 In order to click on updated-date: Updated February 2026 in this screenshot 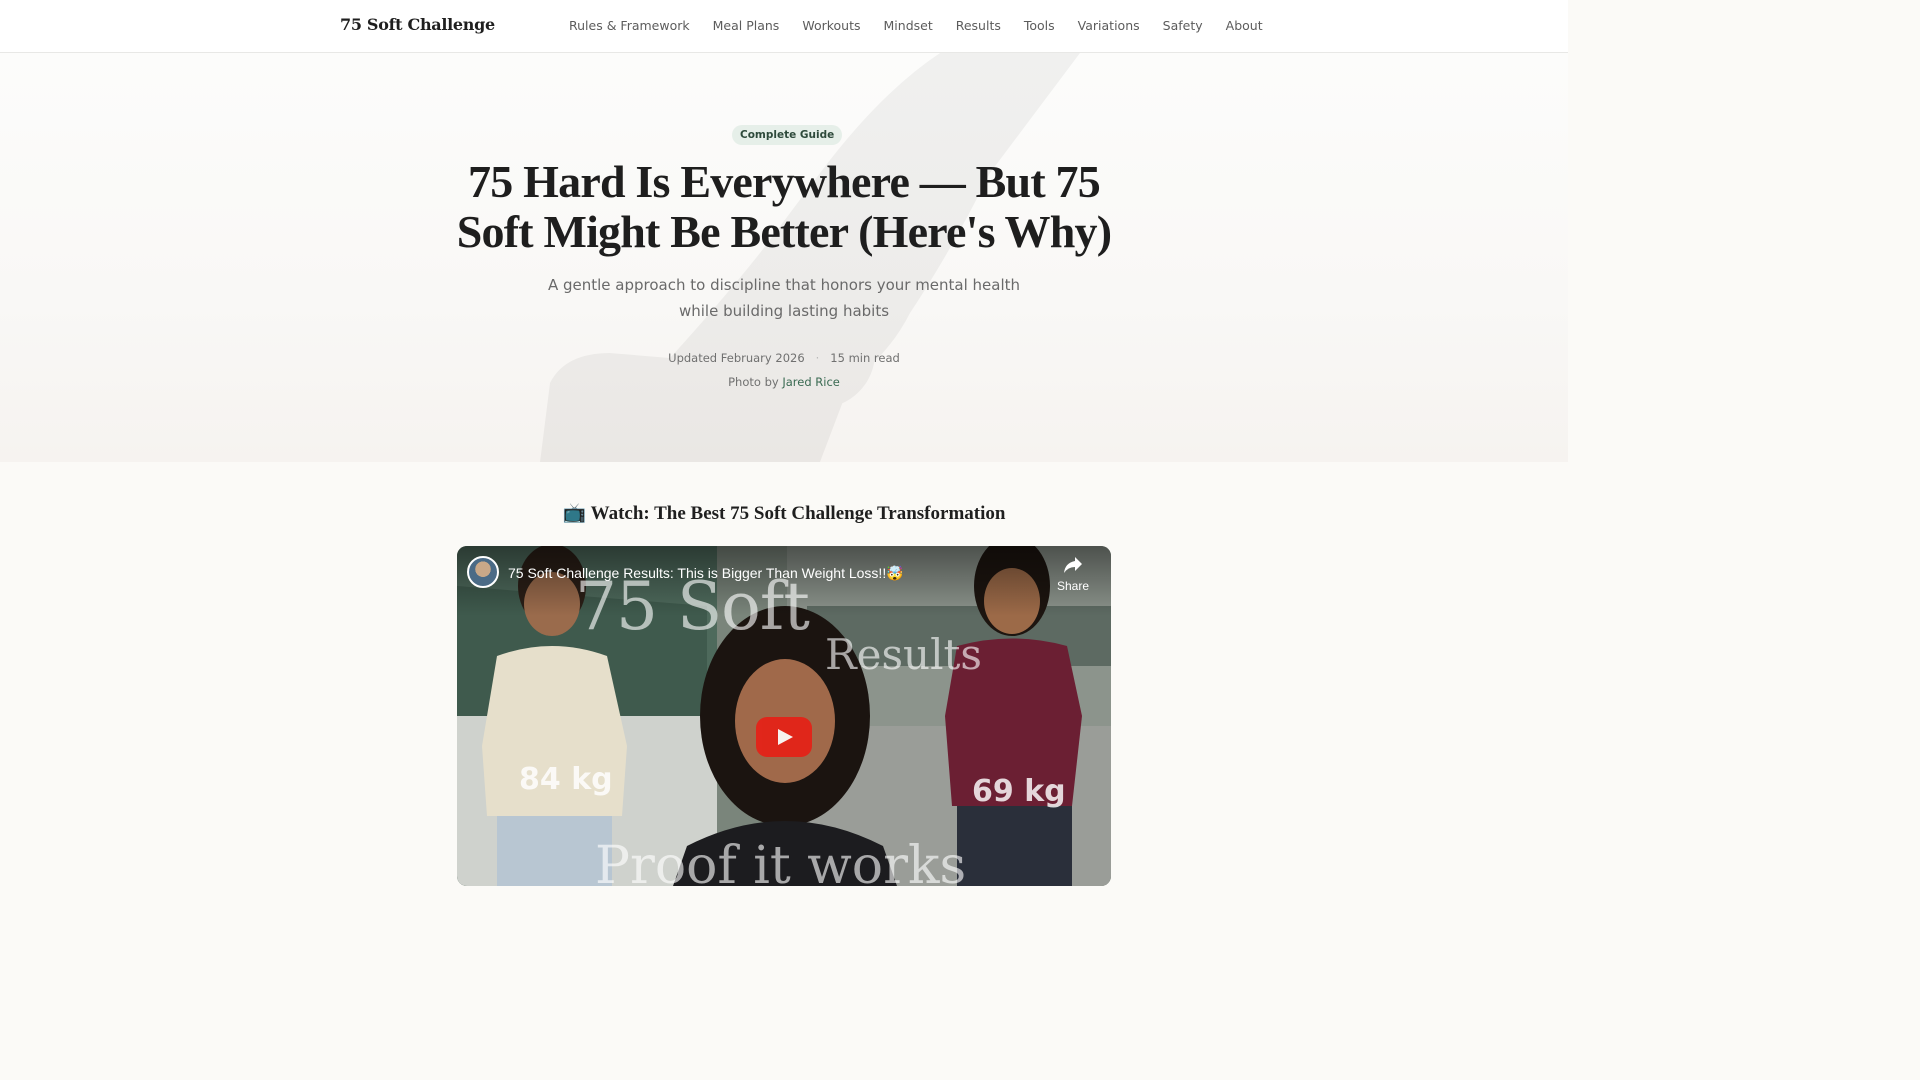, I will do `click(736, 358)`.